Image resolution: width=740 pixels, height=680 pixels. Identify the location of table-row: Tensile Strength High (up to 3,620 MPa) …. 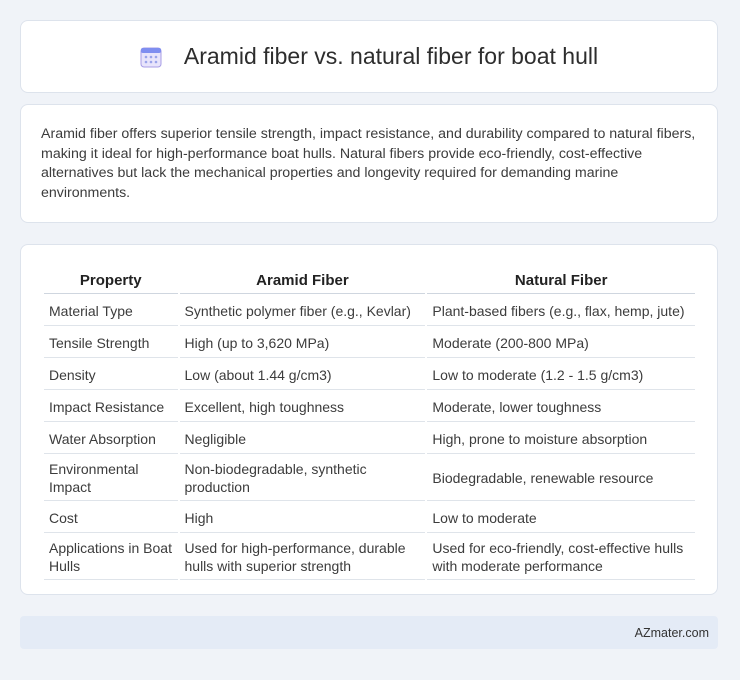
(369, 343).